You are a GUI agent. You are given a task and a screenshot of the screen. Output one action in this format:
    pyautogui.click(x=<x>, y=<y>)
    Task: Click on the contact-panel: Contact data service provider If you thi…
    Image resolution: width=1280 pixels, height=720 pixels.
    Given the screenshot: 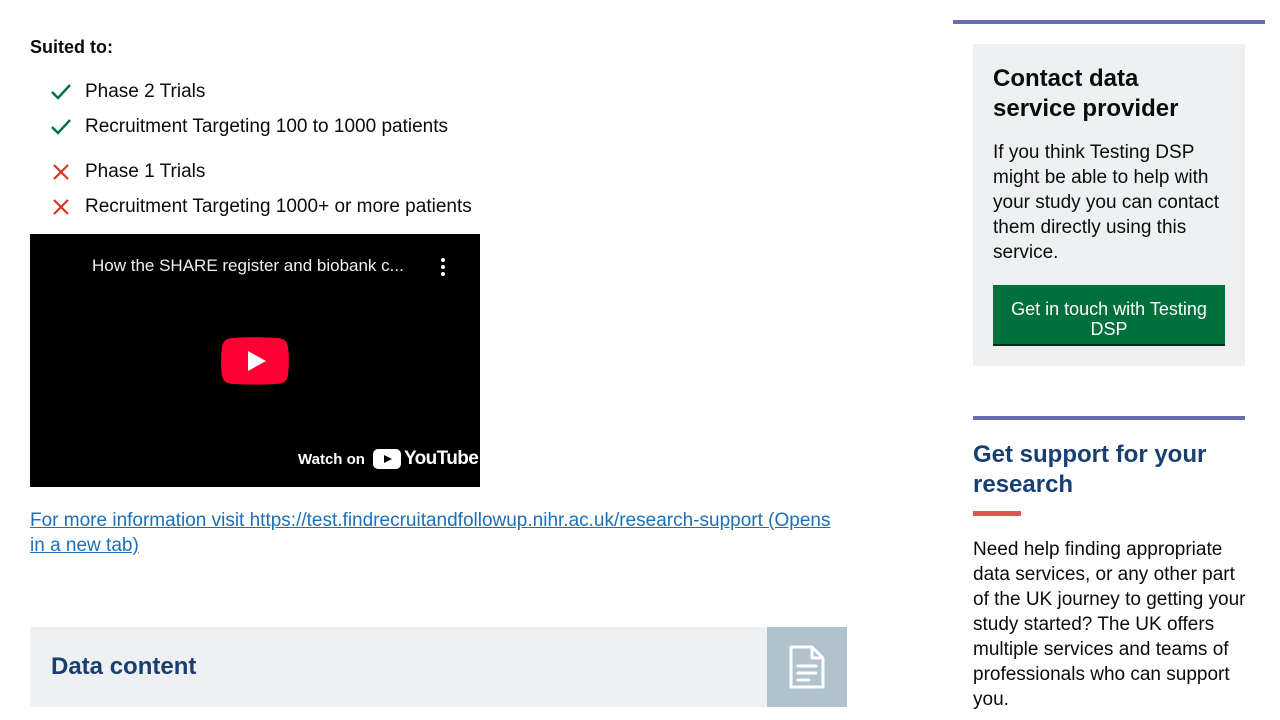 What is the action you would take?
    pyautogui.click(x=1109, y=205)
    